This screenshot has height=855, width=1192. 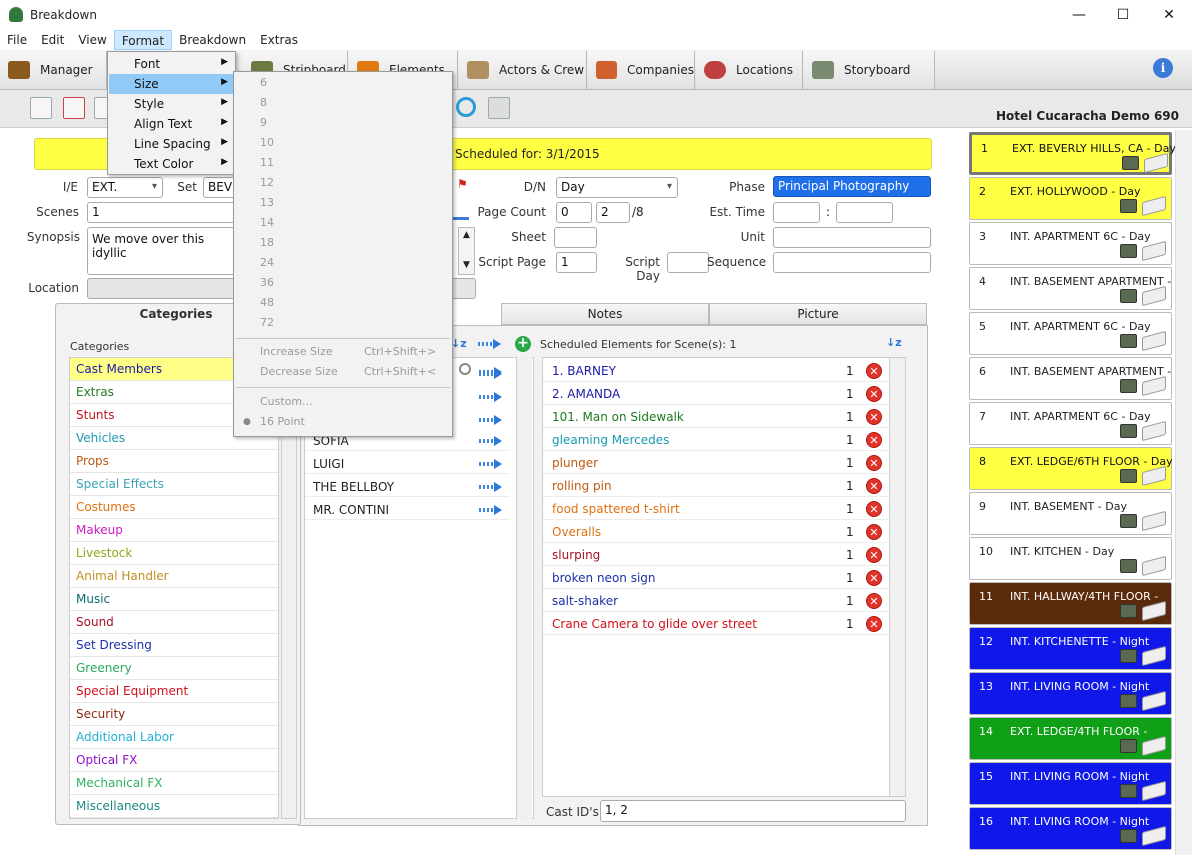 What do you see at coordinates (716, 531) in the screenshot?
I see `scheduled-row: Overalls 1 ✕` at bounding box center [716, 531].